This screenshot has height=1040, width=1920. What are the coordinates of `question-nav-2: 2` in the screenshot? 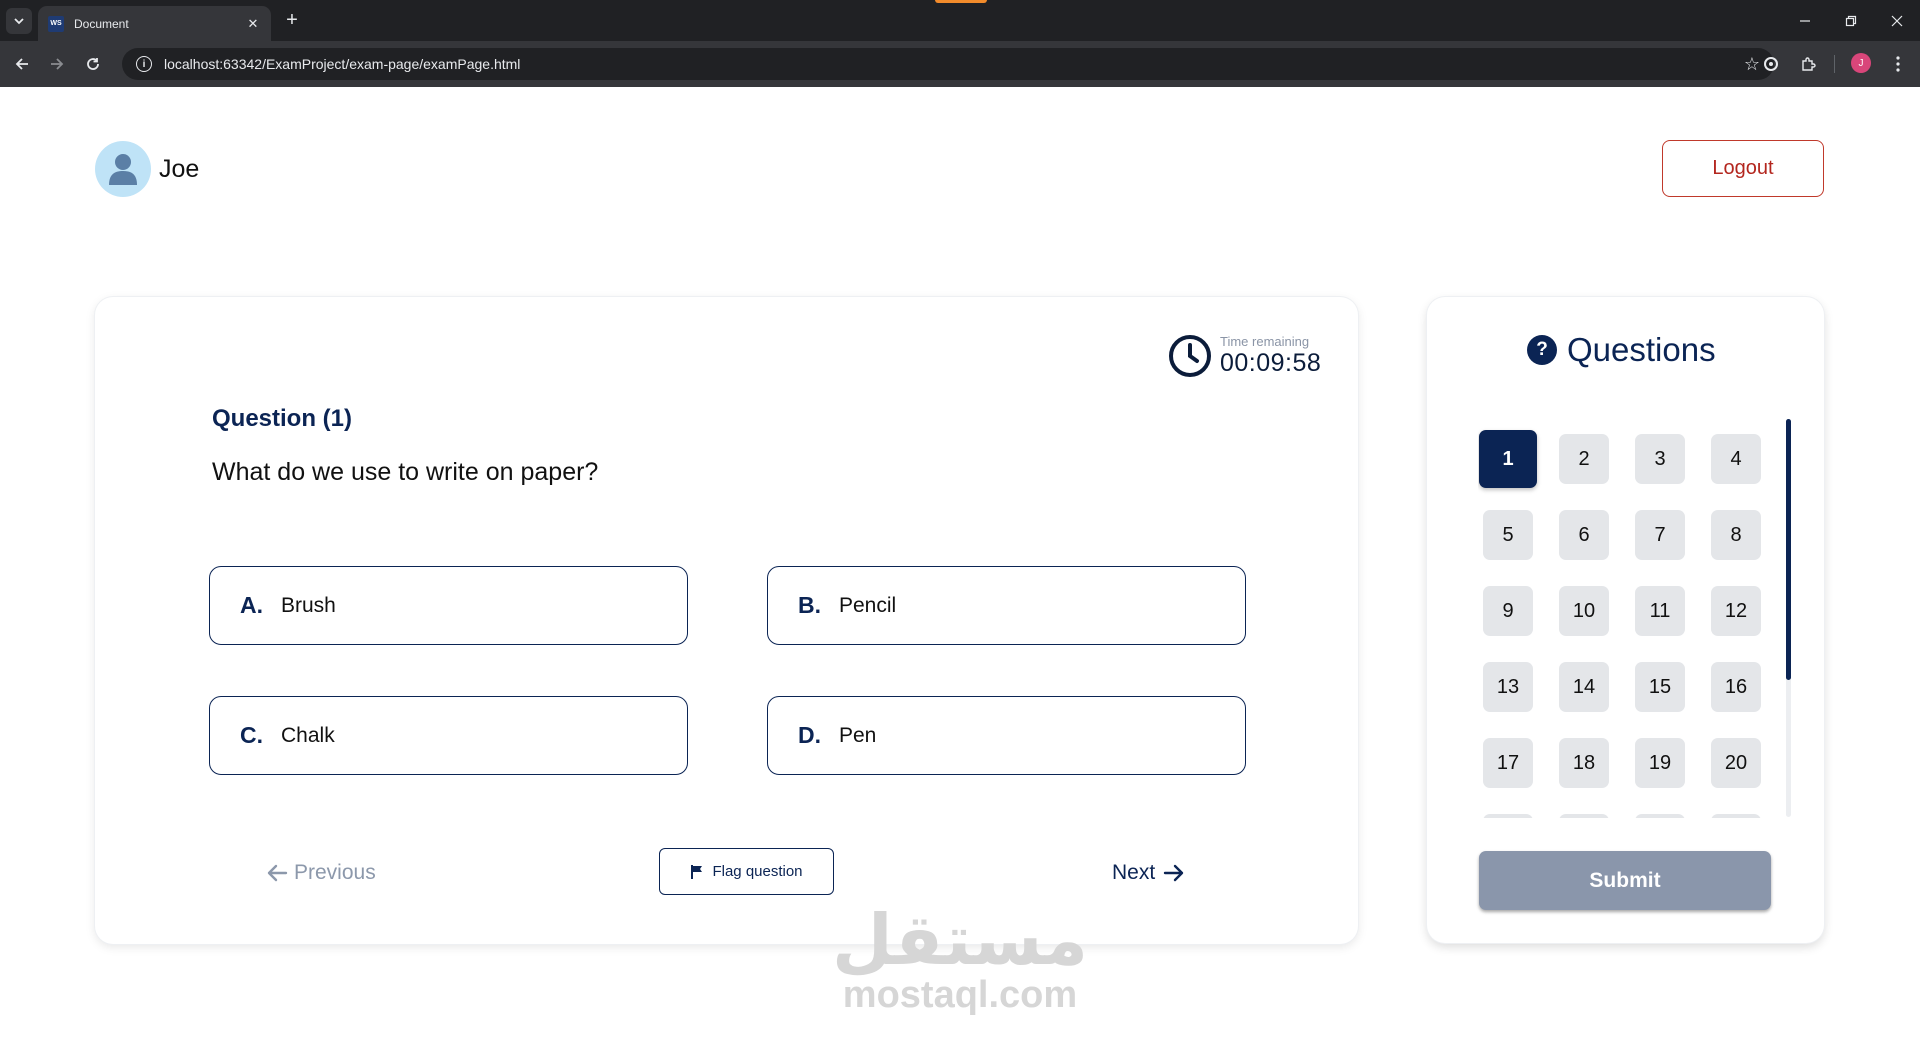 It's located at (1584, 459).